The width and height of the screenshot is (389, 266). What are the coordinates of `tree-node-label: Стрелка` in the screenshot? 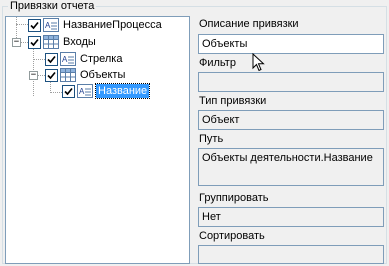 It's located at (101, 59).